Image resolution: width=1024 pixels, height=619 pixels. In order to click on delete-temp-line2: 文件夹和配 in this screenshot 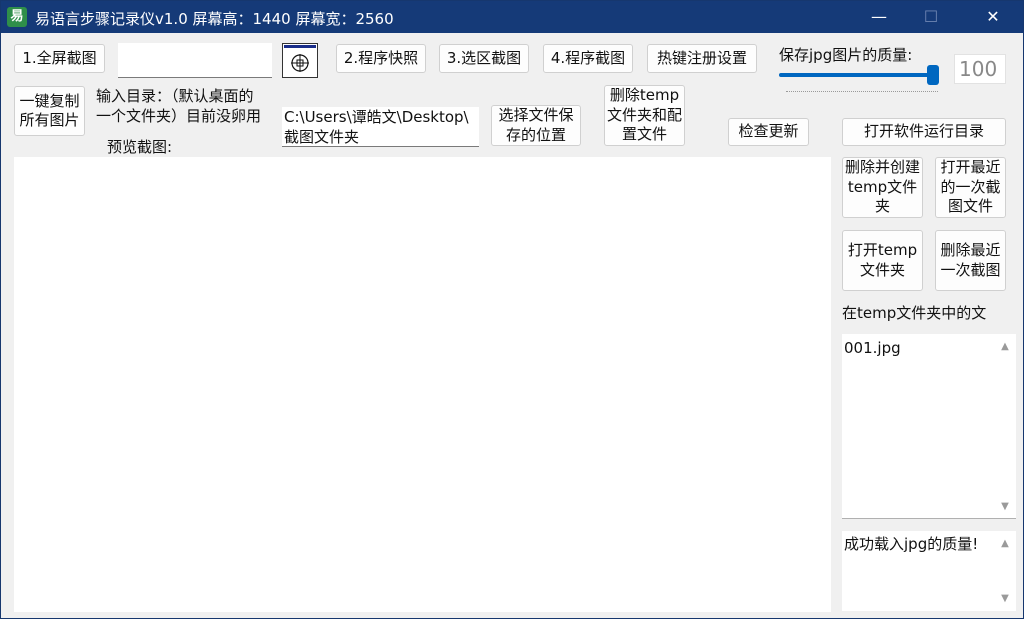, I will do `click(644, 114)`.